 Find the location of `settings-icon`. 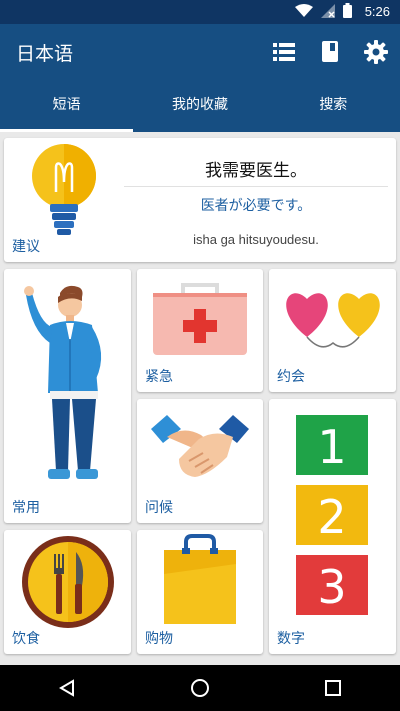

settings-icon is located at coordinates (376, 52).